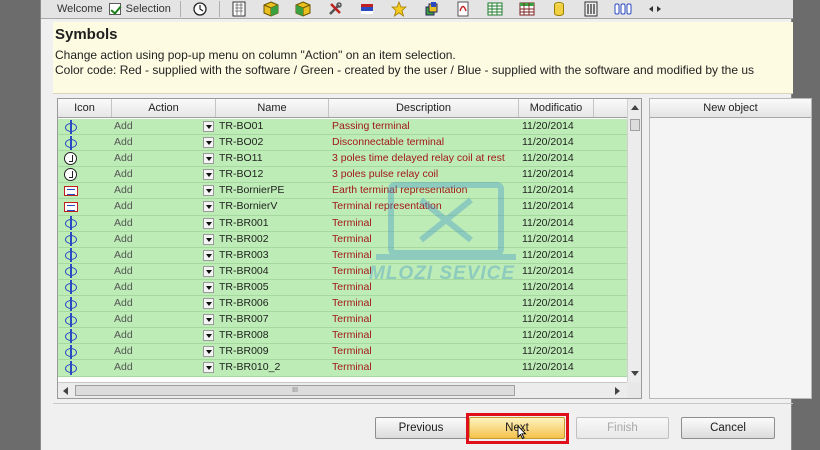 This screenshot has width=820, height=450. Describe the element at coordinates (244, 351) in the screenshot. I see `name-cell: TR-BR009` at that location.